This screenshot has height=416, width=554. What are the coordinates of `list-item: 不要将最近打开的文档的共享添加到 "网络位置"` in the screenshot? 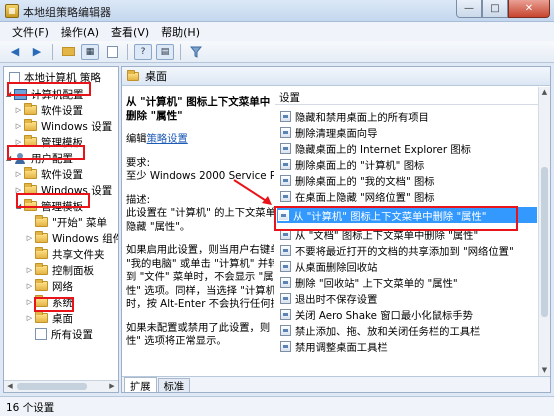 It's located at (408, 250).